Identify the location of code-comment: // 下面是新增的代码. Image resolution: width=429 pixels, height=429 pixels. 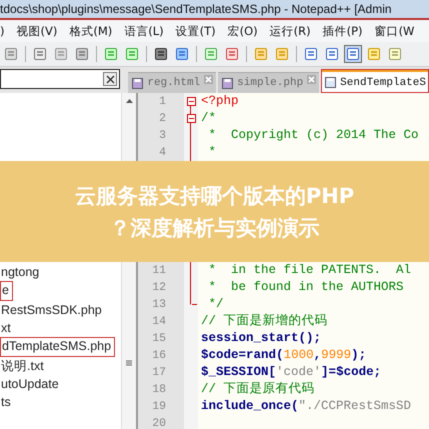
(264, 321).